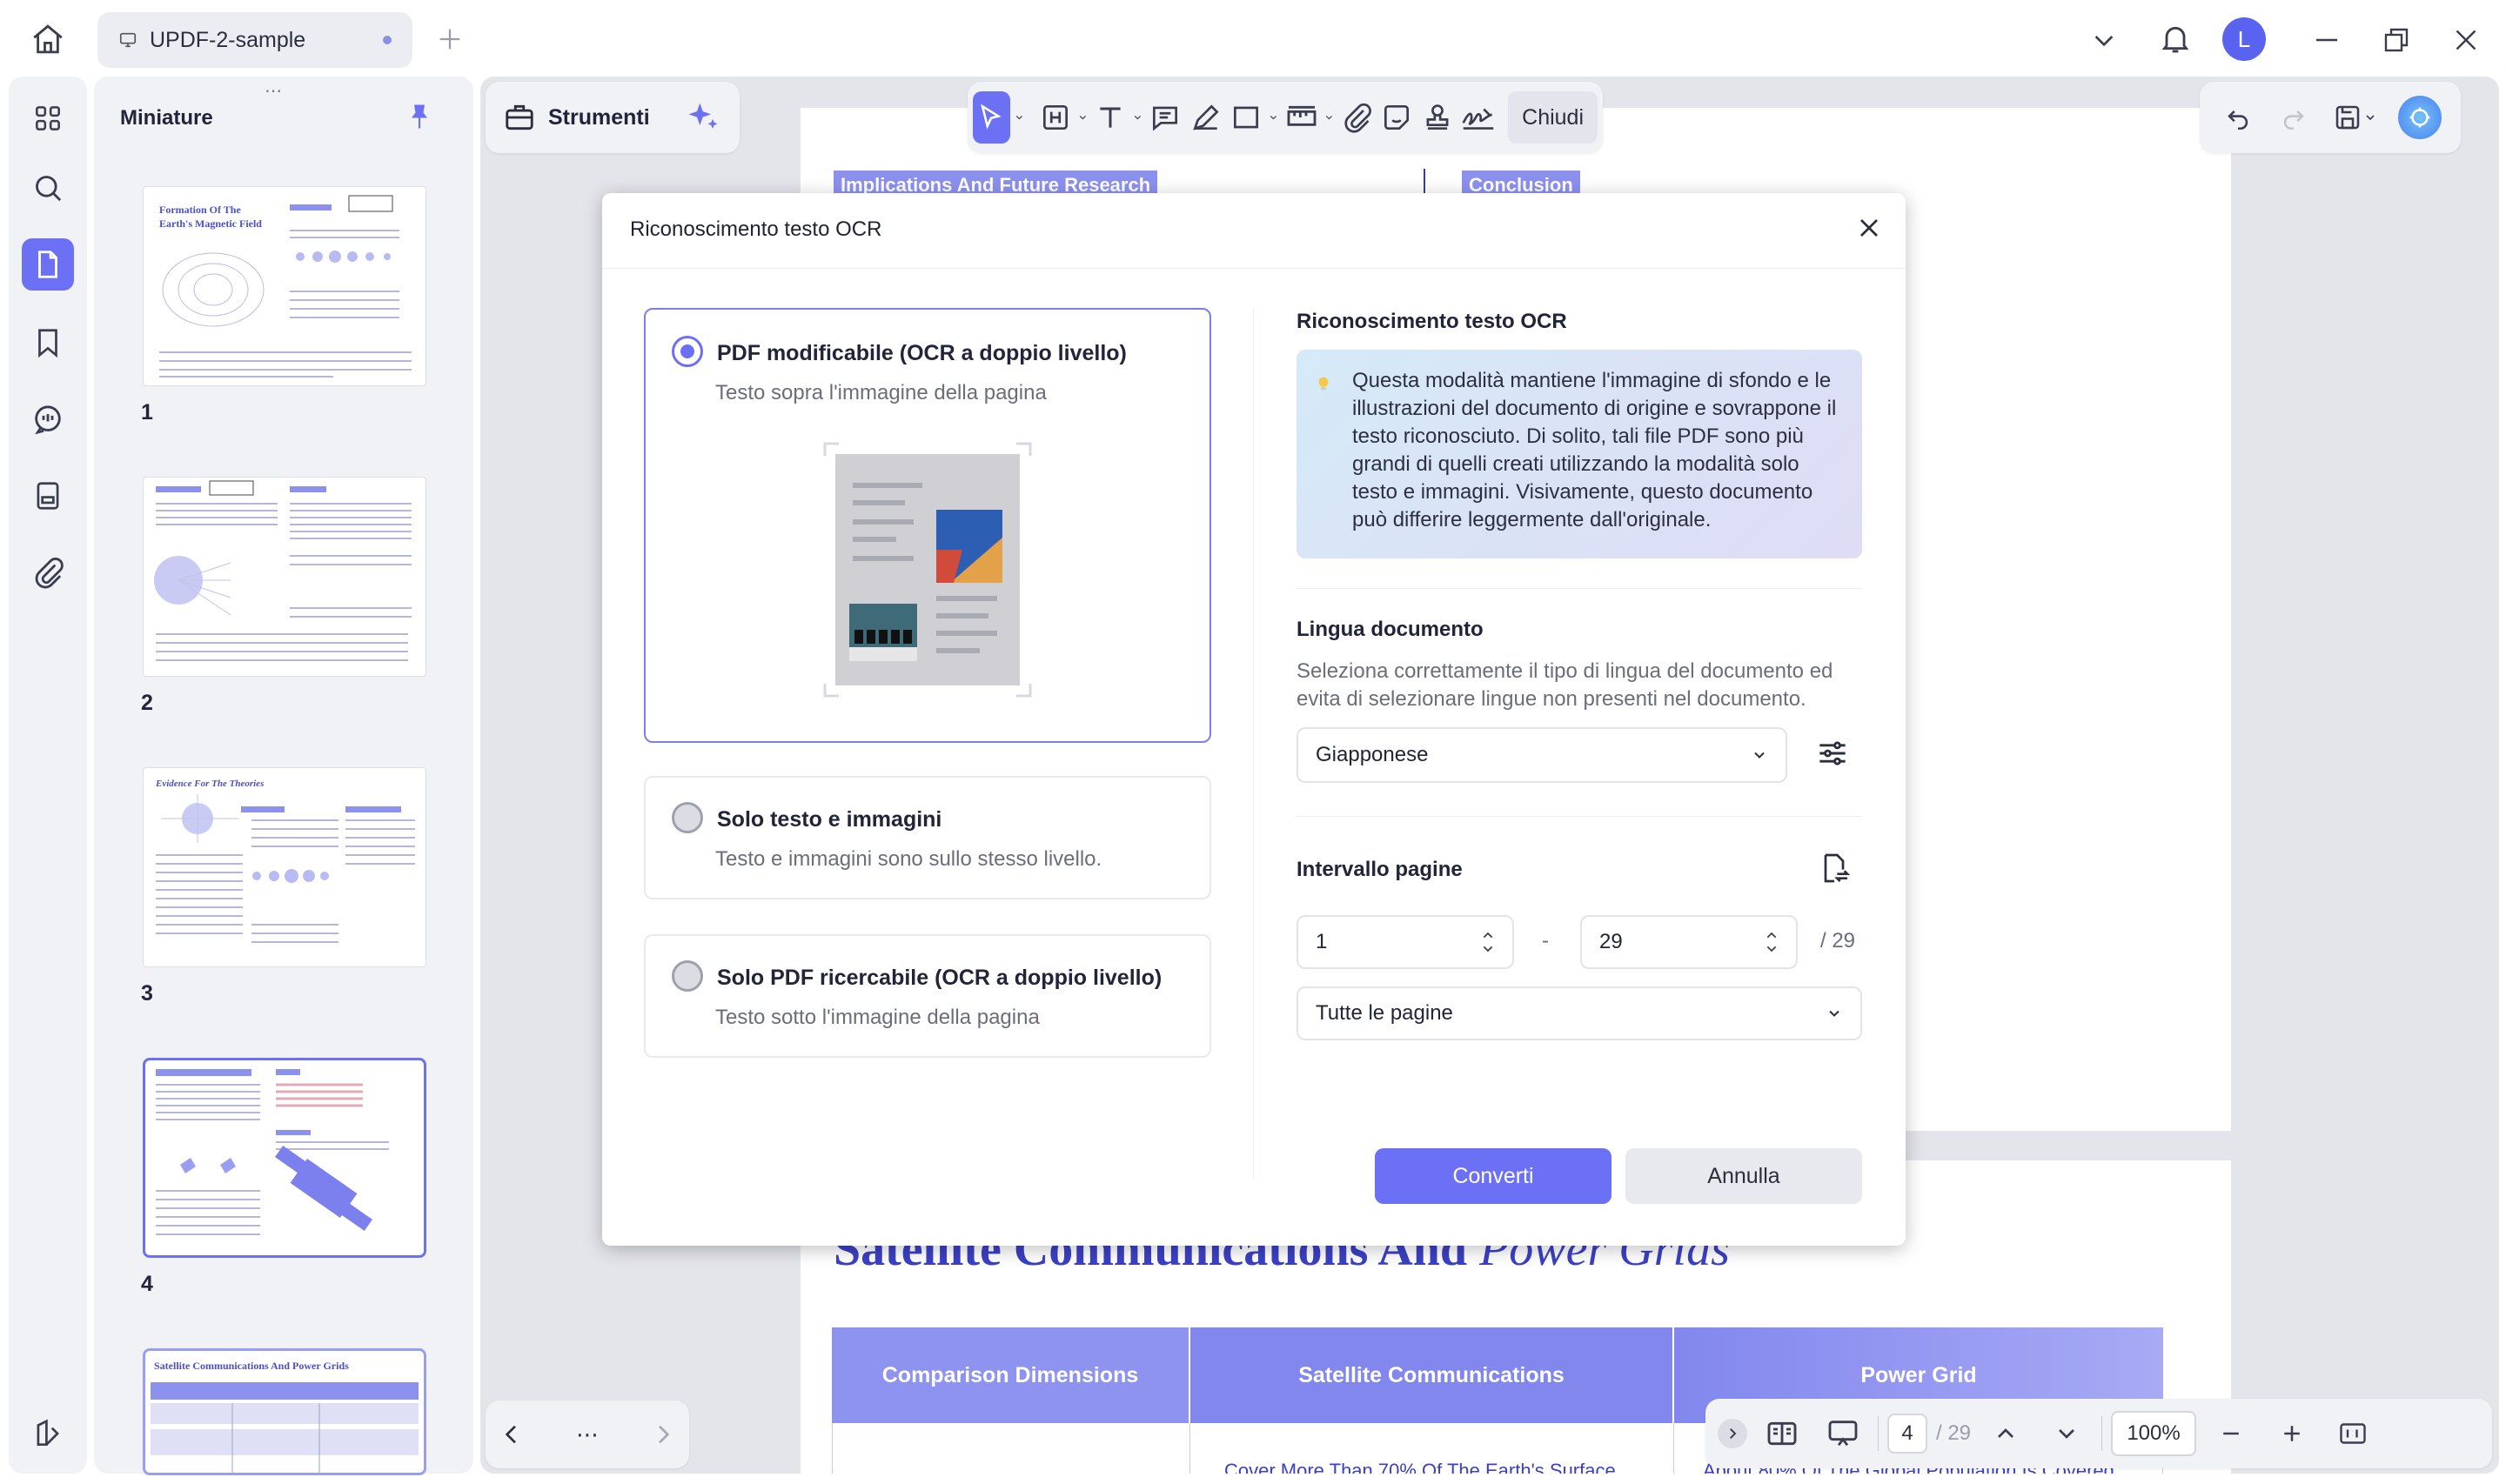 The image size is (2506, 1484). What do you see at coordinates (922, 353) in the screenshot?
I see `option-title: PDF modificabile (OCR a doppio livello)` at bounding box center [922, 353].